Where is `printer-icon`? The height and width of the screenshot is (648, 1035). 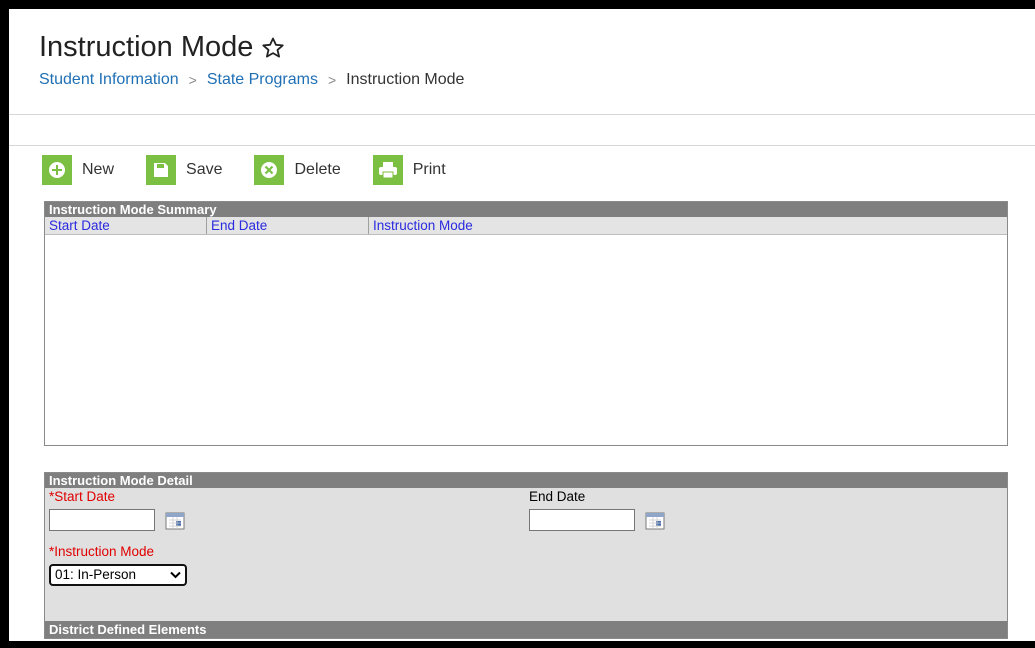 printer-icon is located at coordinates (387, 170).